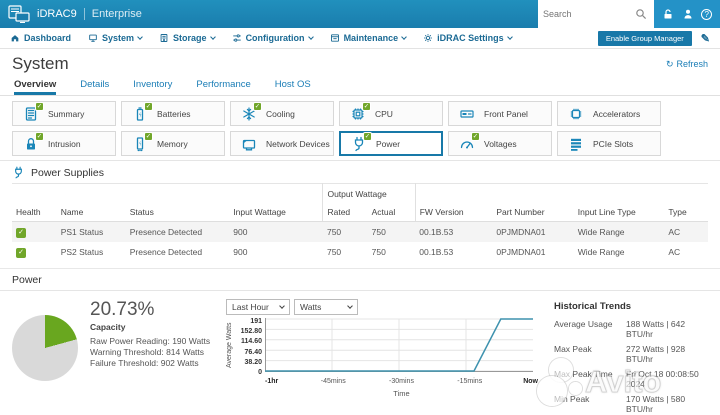 The image size is (720, 415). I want to click on unit-select: Watts, so click(326, 307).